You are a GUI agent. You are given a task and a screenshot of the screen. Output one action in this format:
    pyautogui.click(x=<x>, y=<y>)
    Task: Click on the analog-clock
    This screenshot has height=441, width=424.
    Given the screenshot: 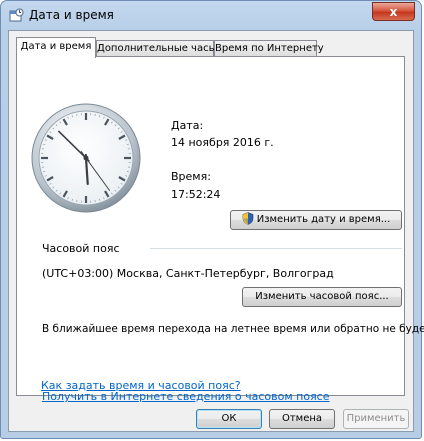 What is the action you would take?
    pyautogui.click(x=86, y=158)
    